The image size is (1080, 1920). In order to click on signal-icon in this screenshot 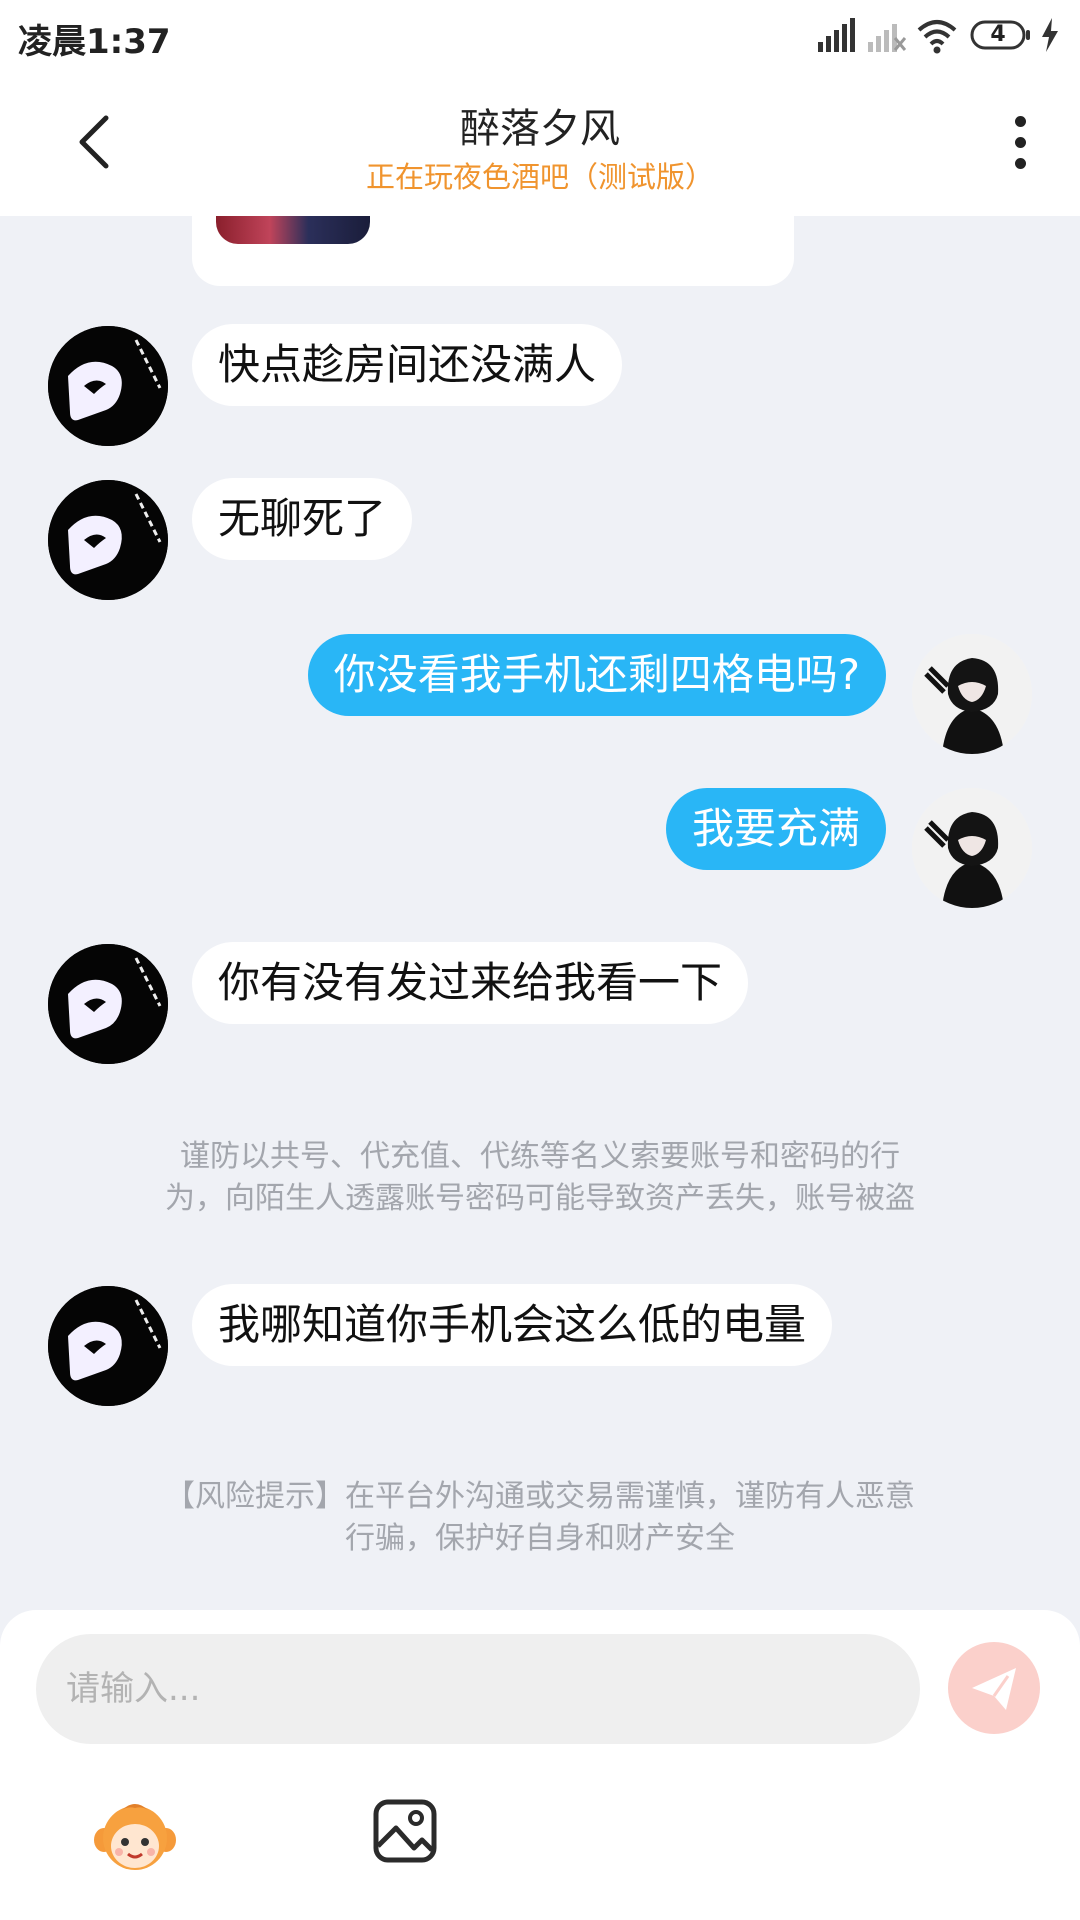, I will do `click(836, 35)`.